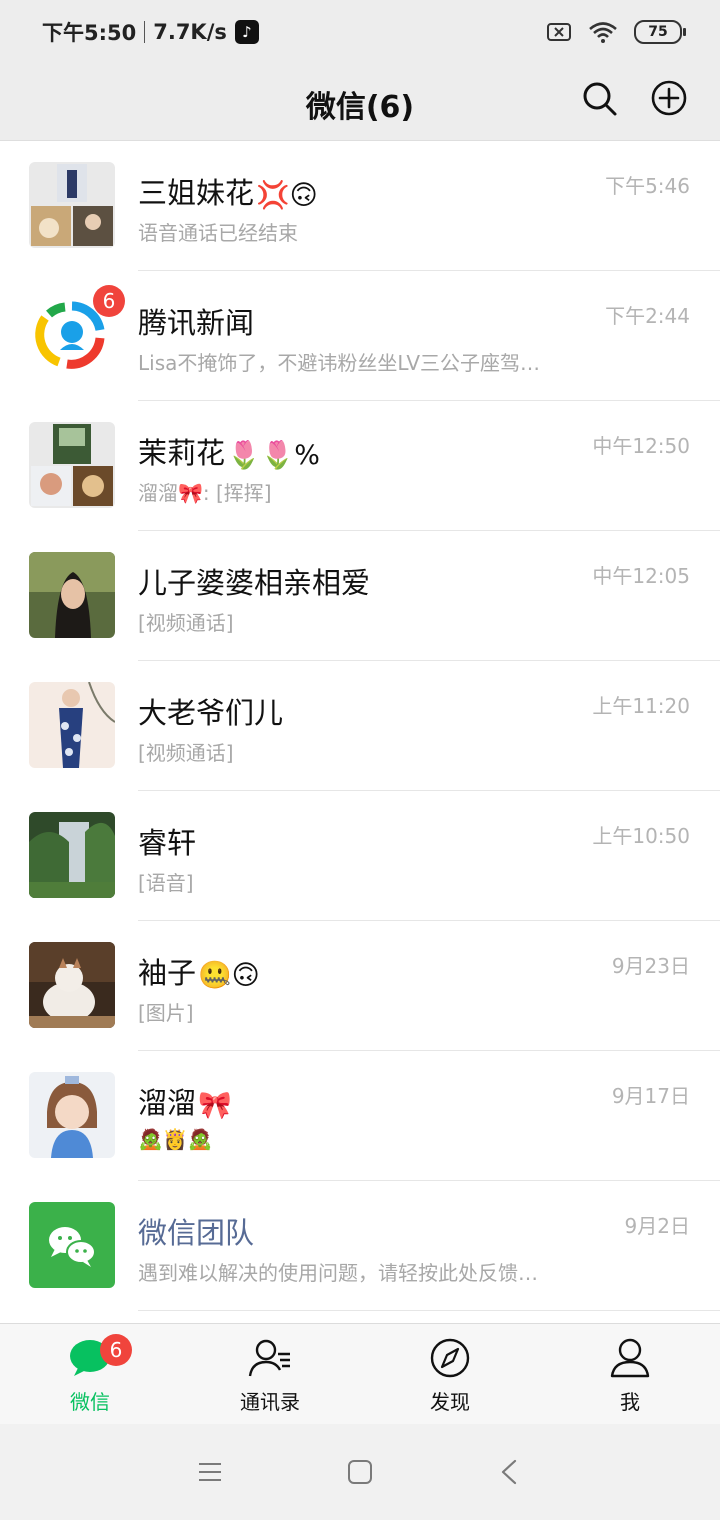 Image resolution: width=720 pixels, height=1520 pixels. Describe the element at coordinates (72, 1245) in the screenshot. I see `wechat-team-avatar` at that location.